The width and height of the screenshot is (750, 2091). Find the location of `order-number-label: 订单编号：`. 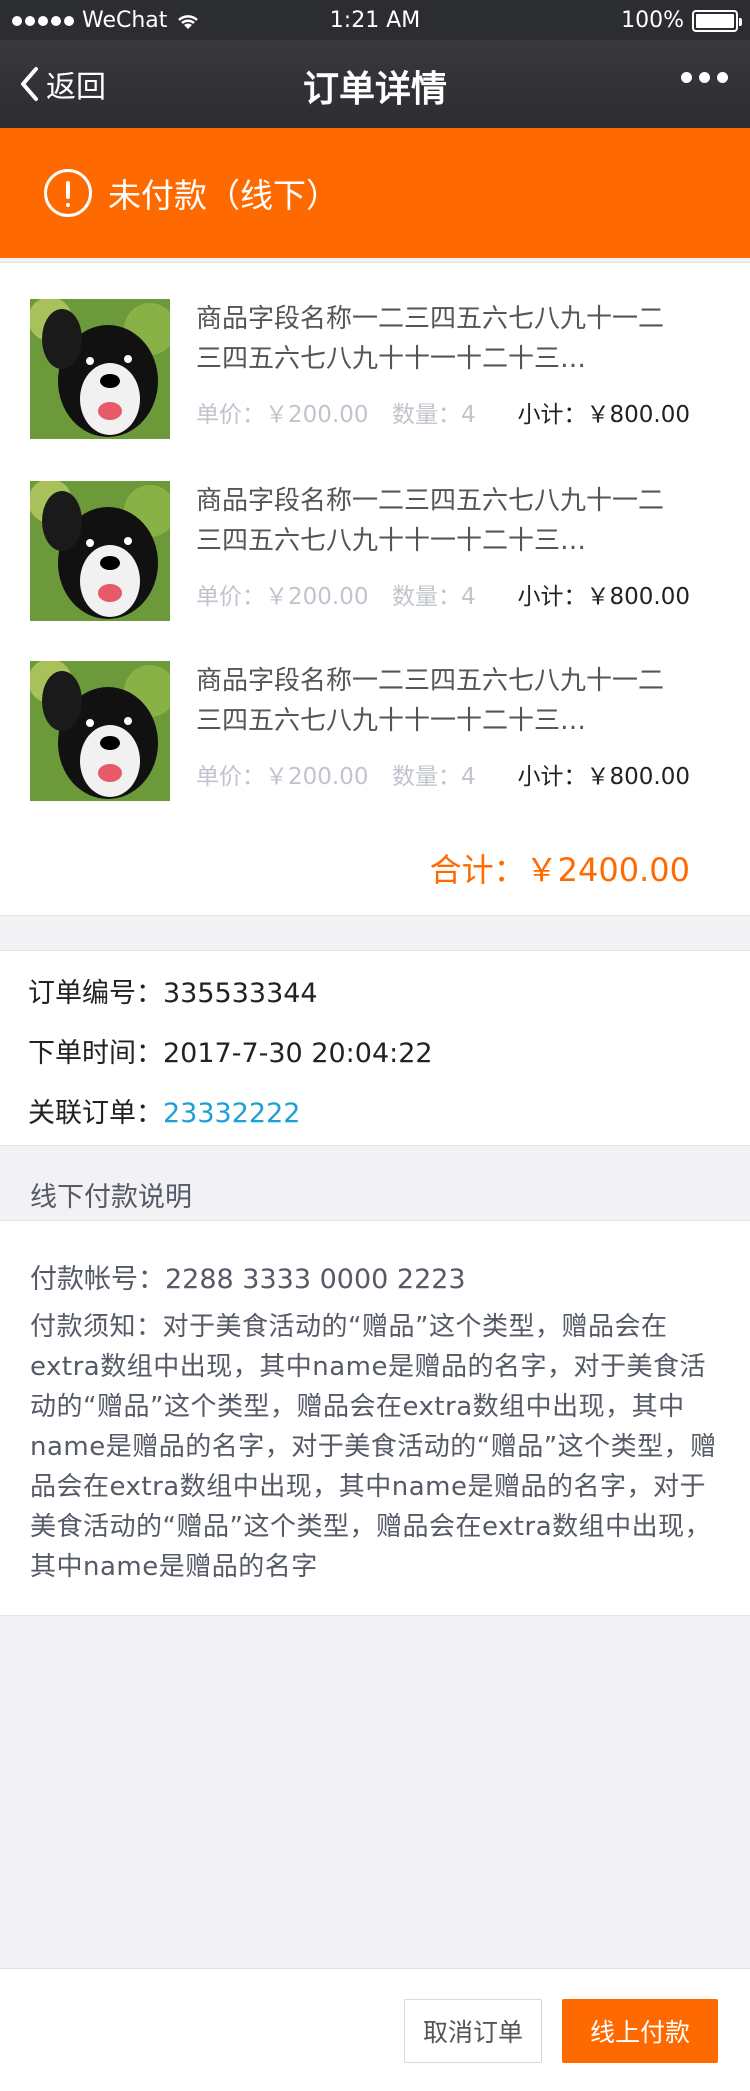

order-number-label: 订单编号： is located at coordinates (95, 993).